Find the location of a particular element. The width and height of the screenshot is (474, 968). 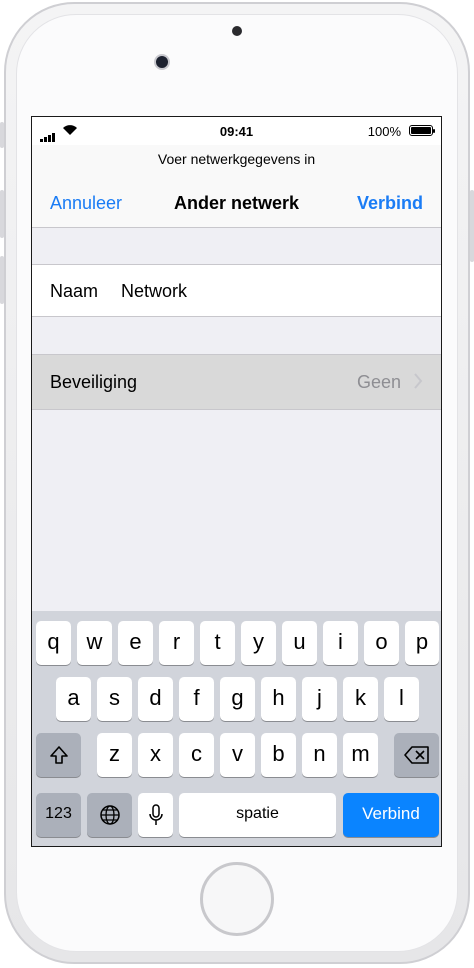

security-value: Geen is located at coordinates (378, 382).